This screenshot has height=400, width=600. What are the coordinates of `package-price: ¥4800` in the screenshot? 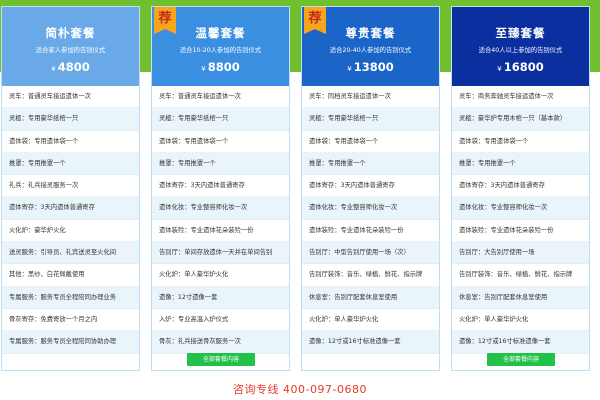 It's located at (70, 67).